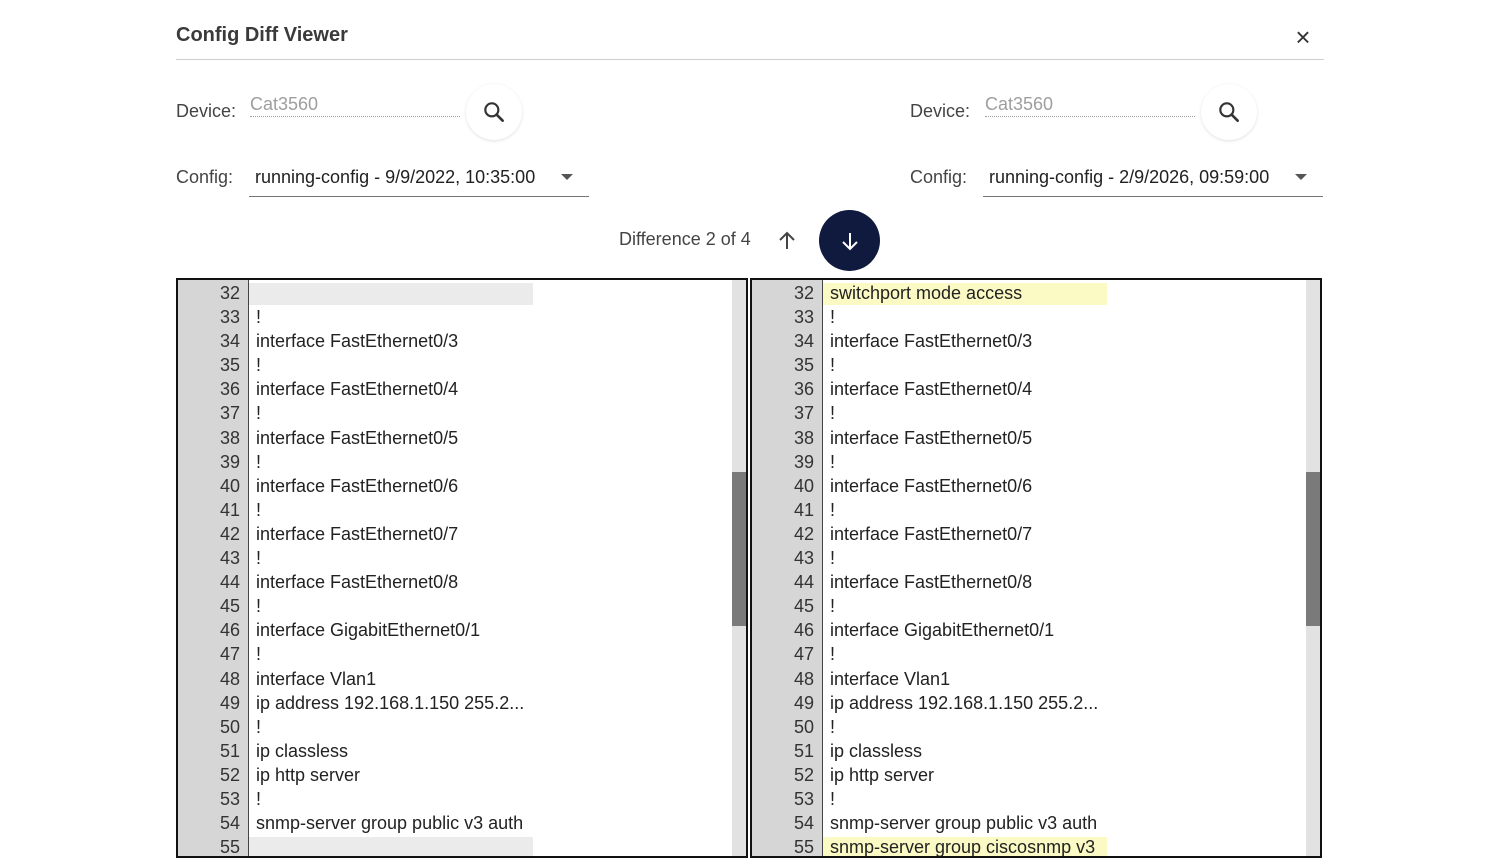 The image size is (1500, 858). I want to click on line-number: 48, so click(803, 678).